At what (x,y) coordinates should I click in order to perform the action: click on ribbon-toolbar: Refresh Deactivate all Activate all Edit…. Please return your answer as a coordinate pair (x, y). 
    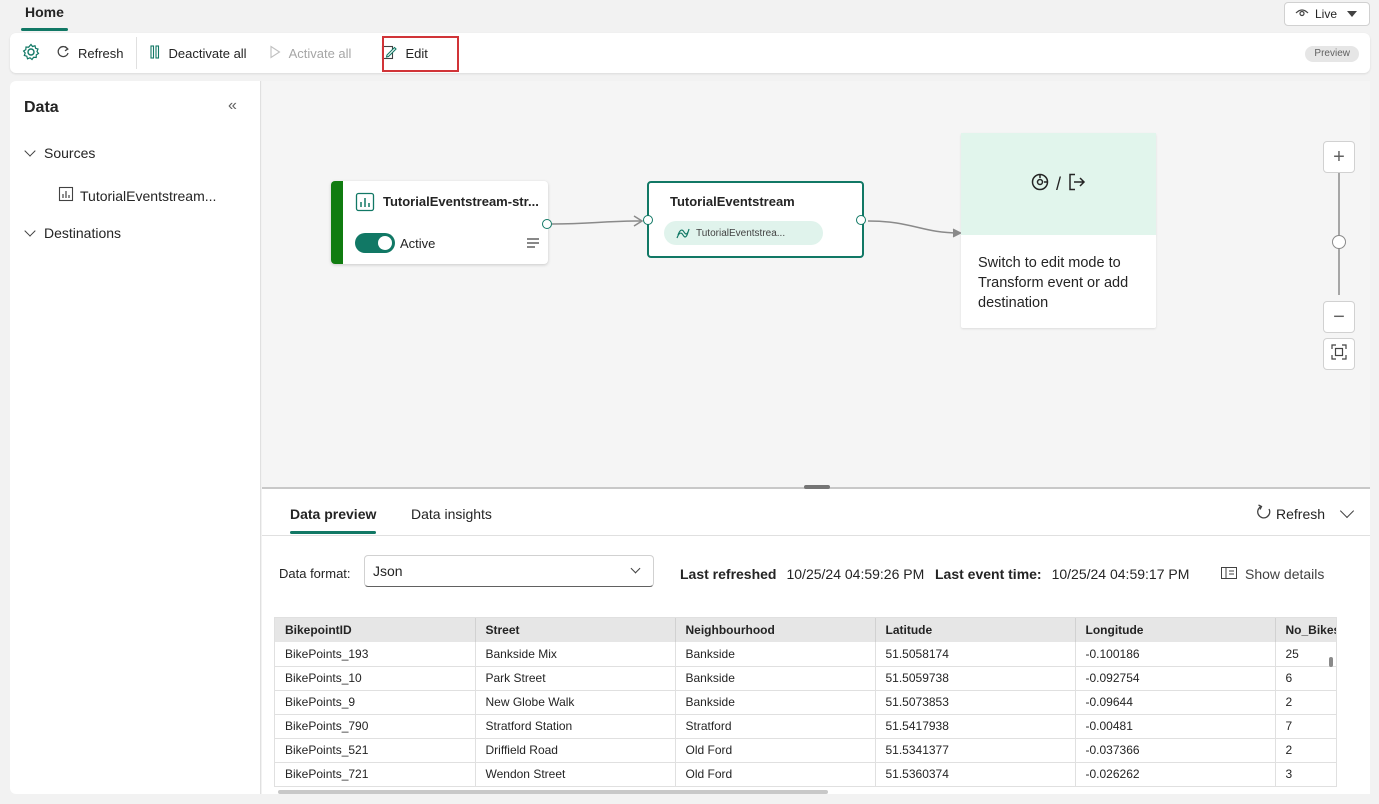
    Looking at the image, I should click on (690, 53).